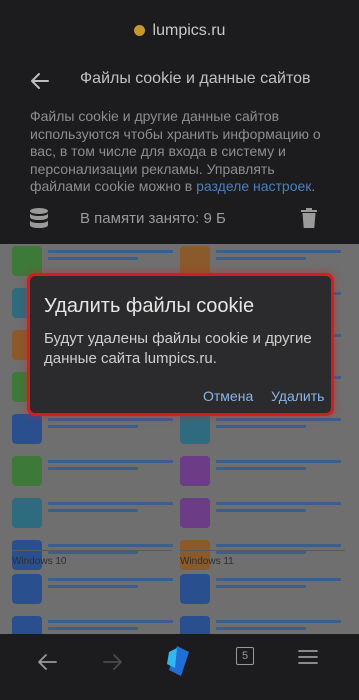  What do you see at coordinates (245, 656) in the screenshot?
I see `tabs-icon: 5` at bounding box center [245, 656].